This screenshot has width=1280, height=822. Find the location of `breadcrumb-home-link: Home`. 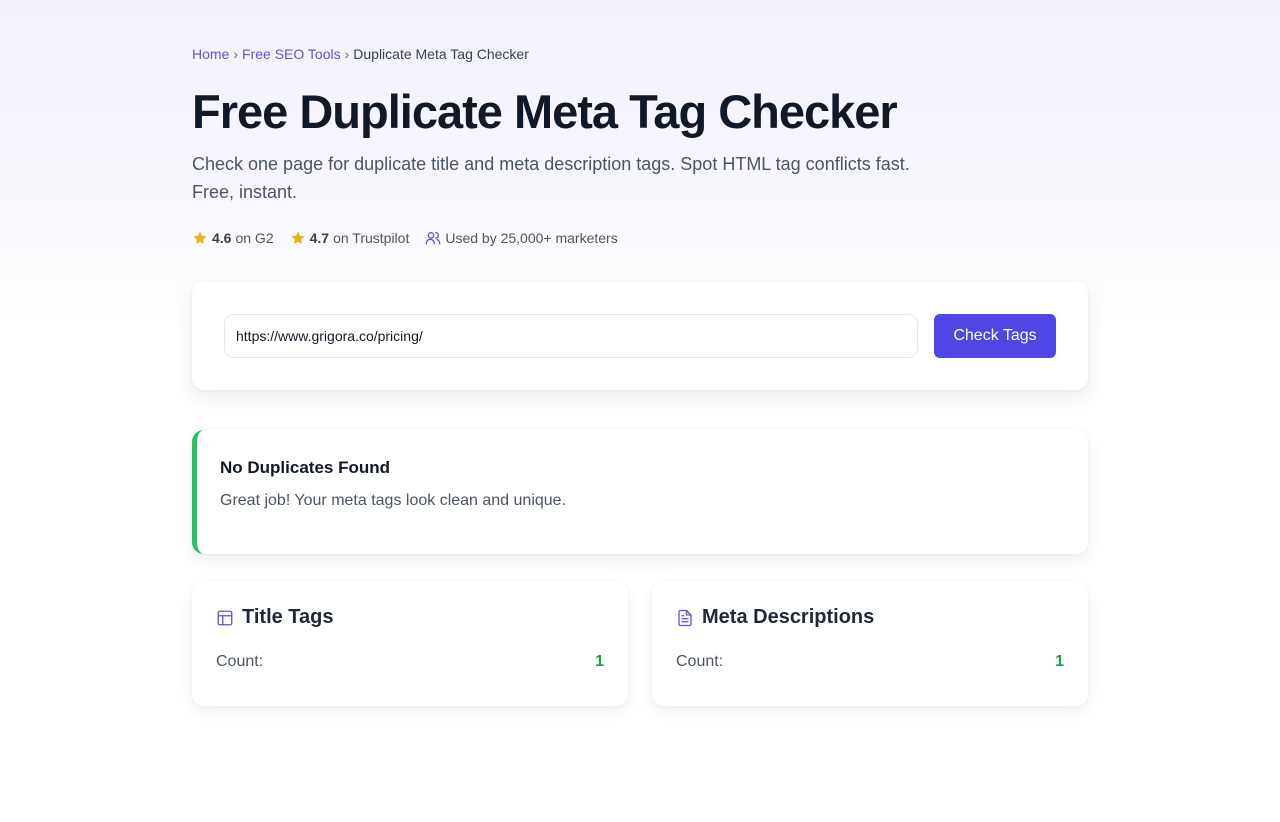

breadcrumb-home-link: Home is located at coordinates (210, 54).